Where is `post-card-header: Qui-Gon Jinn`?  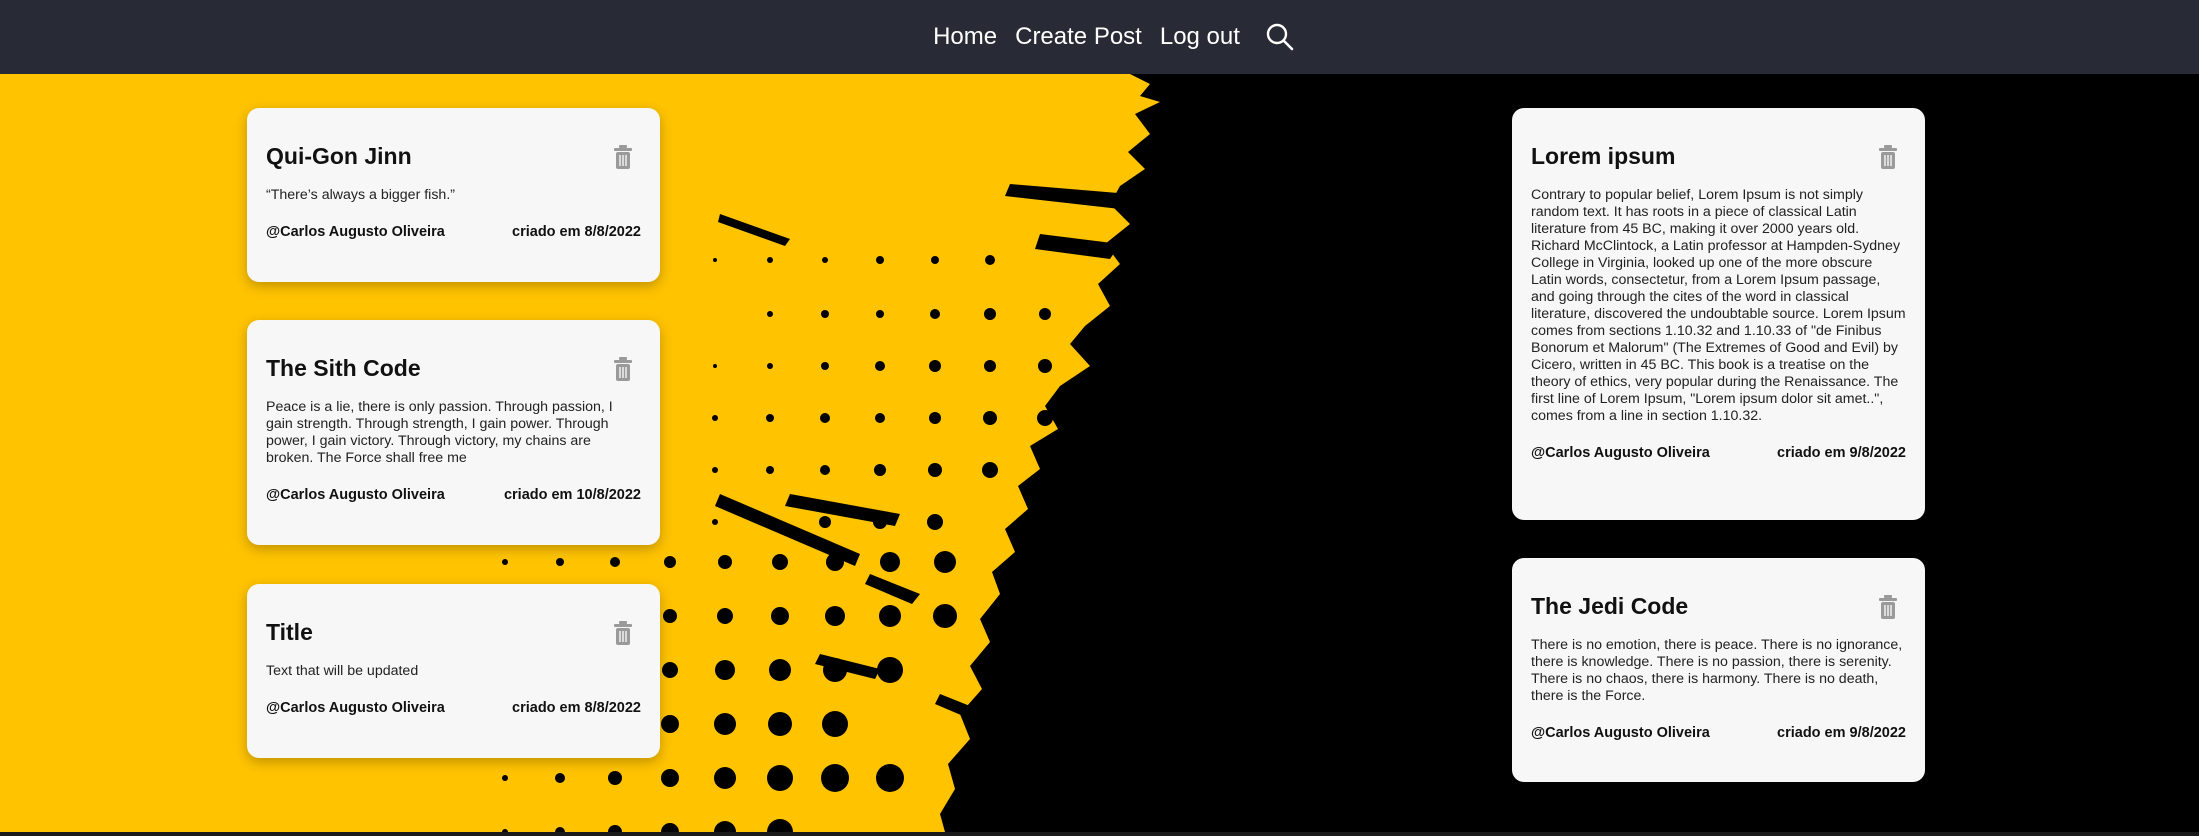 post-card-header: Qui-Gon Jinn is located at coordinates (453, 156).